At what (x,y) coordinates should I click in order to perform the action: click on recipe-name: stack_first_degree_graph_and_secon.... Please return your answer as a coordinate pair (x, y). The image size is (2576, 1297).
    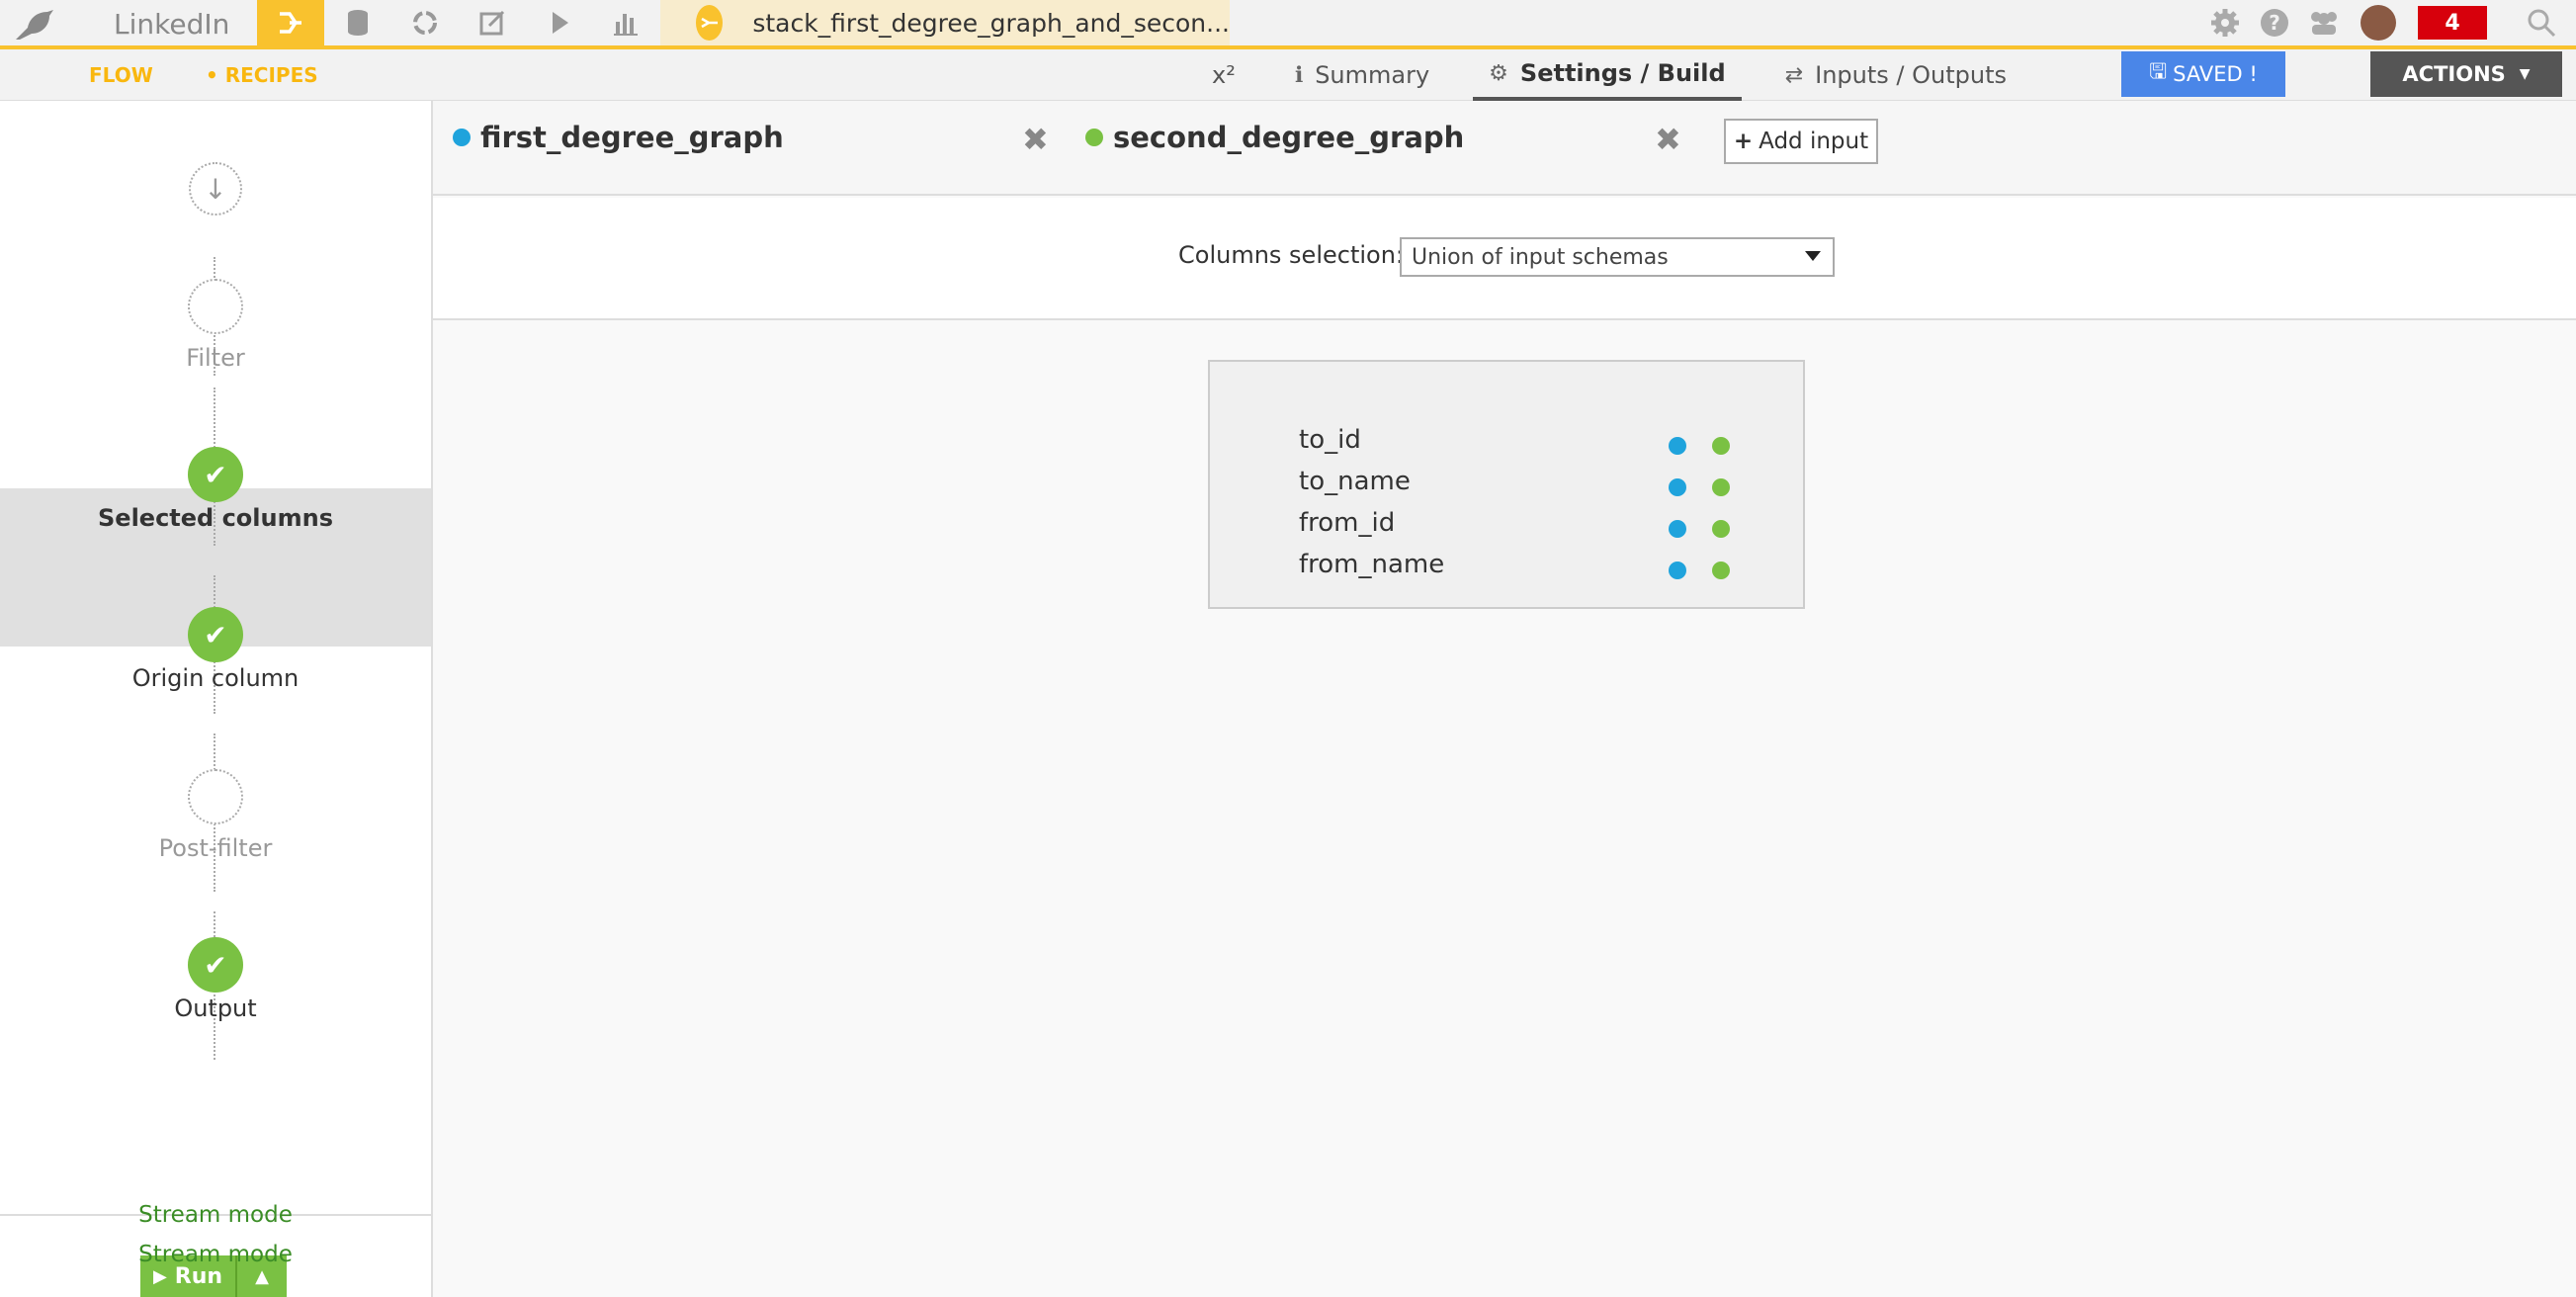
    Looking at the image, I should click on (991, 23).